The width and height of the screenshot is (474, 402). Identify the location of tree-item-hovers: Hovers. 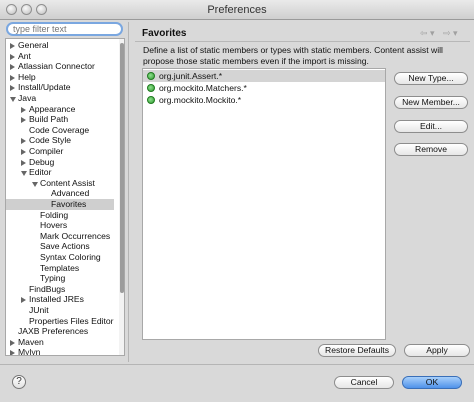
(60, 225).